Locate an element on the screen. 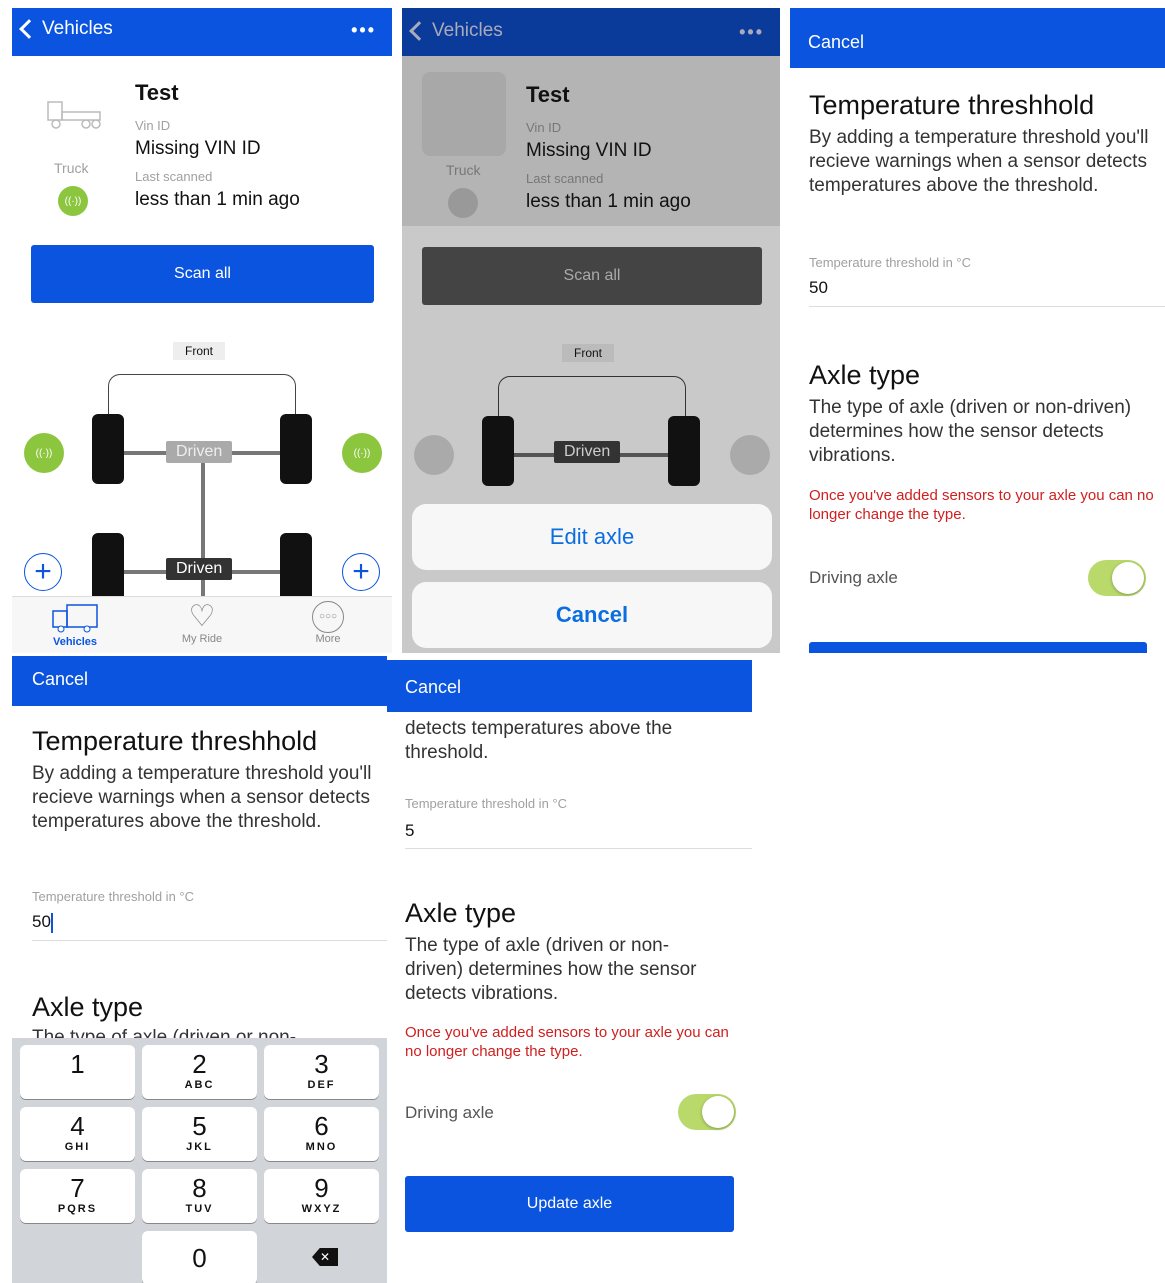 The width and height of the screenshot is (1165, 1283). sensor-left-front-icon is located at coordinates (434, 455).